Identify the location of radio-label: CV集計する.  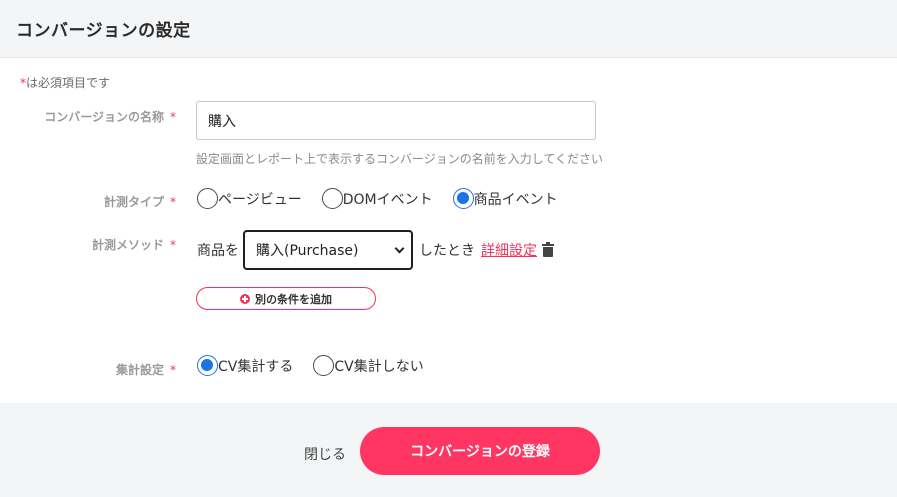
(256, 366).